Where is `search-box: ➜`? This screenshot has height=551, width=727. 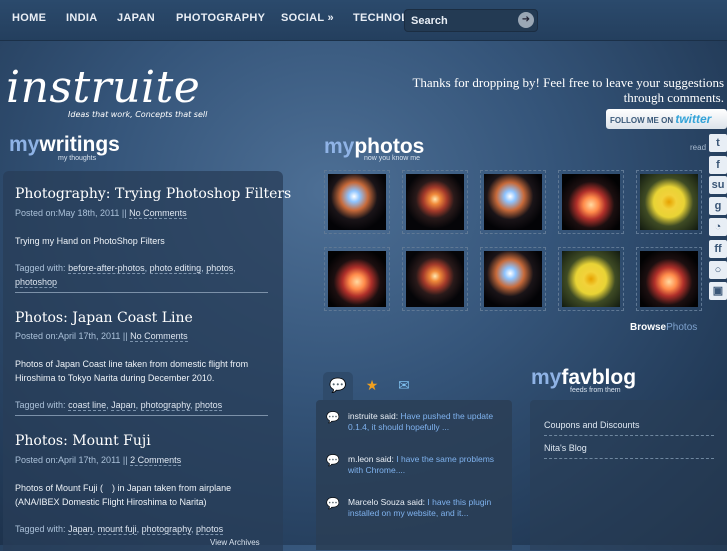
search-box: ➜ is located at coordinates (471, 20).